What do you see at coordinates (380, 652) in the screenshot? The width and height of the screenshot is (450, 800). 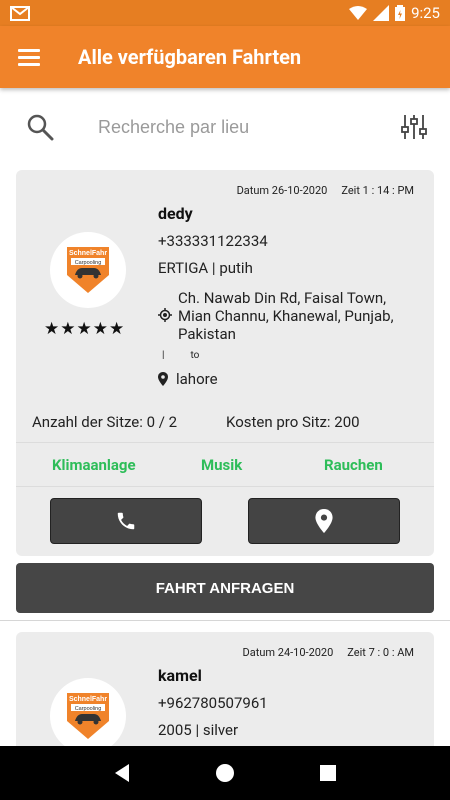 I see `ride-time: Zeit 7 : 0 : AM` at bounding box center [380, 652].